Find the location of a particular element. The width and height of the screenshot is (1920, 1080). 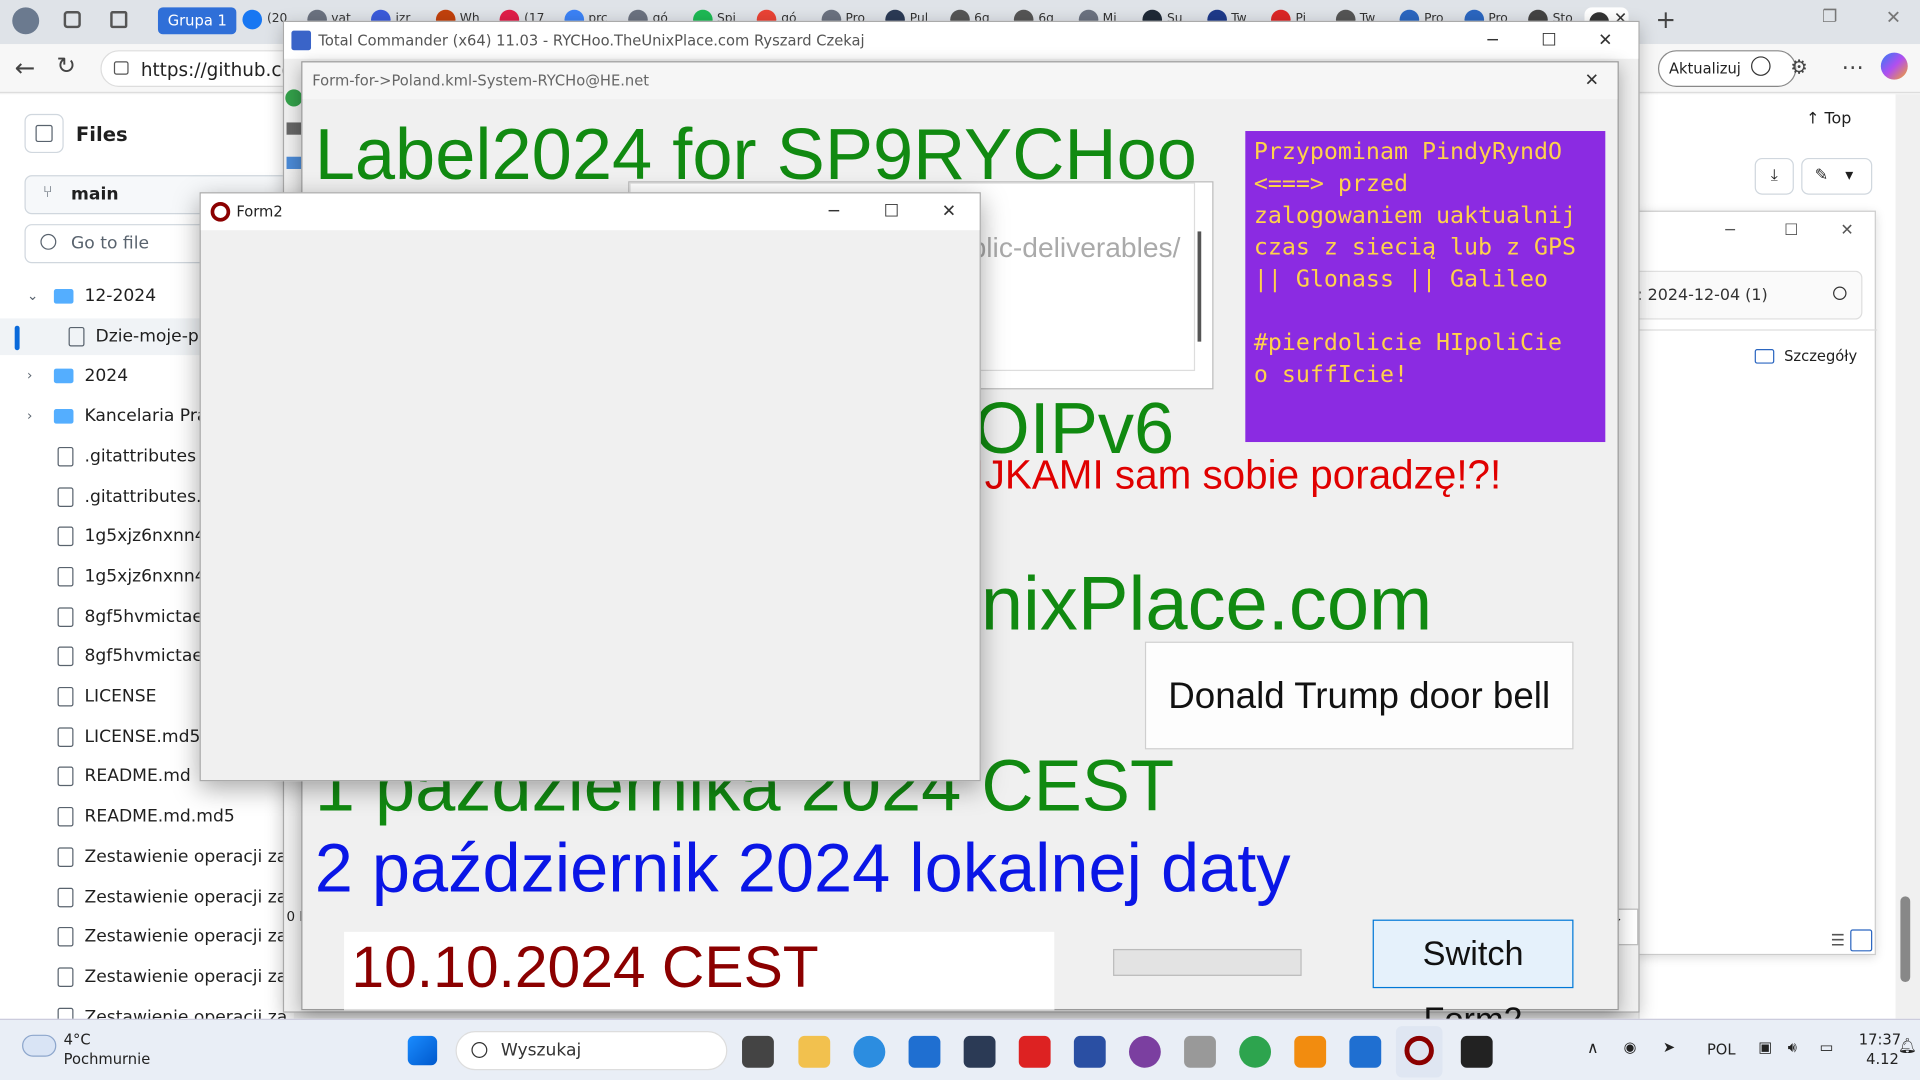

update-button: Aktualizuj is located at coordinates (1727, 68).